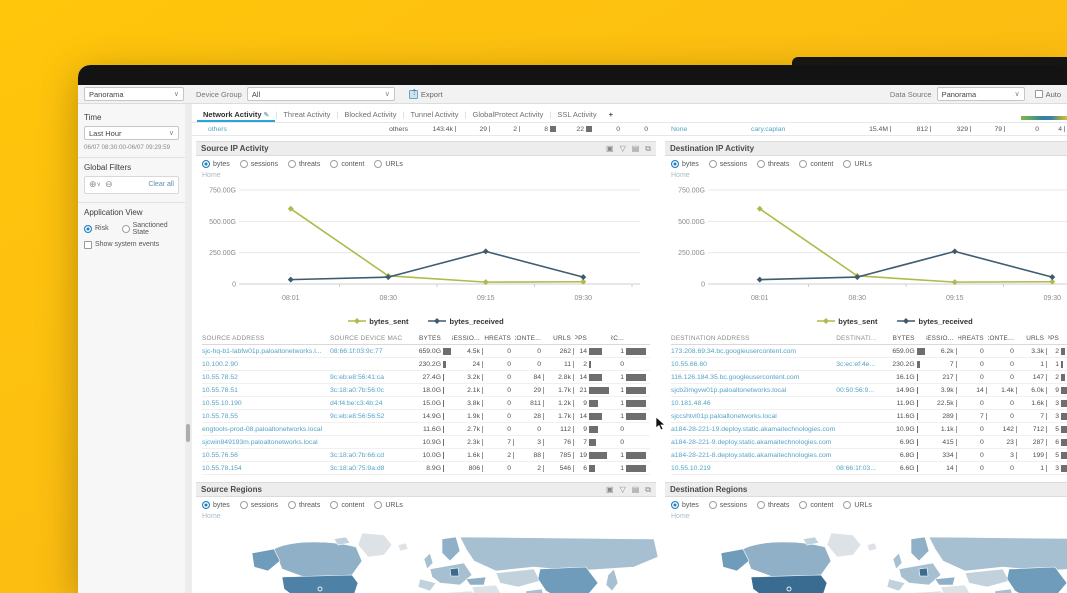 This screenshot has width=1067, height=593. What do you see at coordinates (422, 129) in the screenshot?
I see `source-peek-row: others others 143.4k 29 2 8 22 0 0` at bounding box center [422, 129].